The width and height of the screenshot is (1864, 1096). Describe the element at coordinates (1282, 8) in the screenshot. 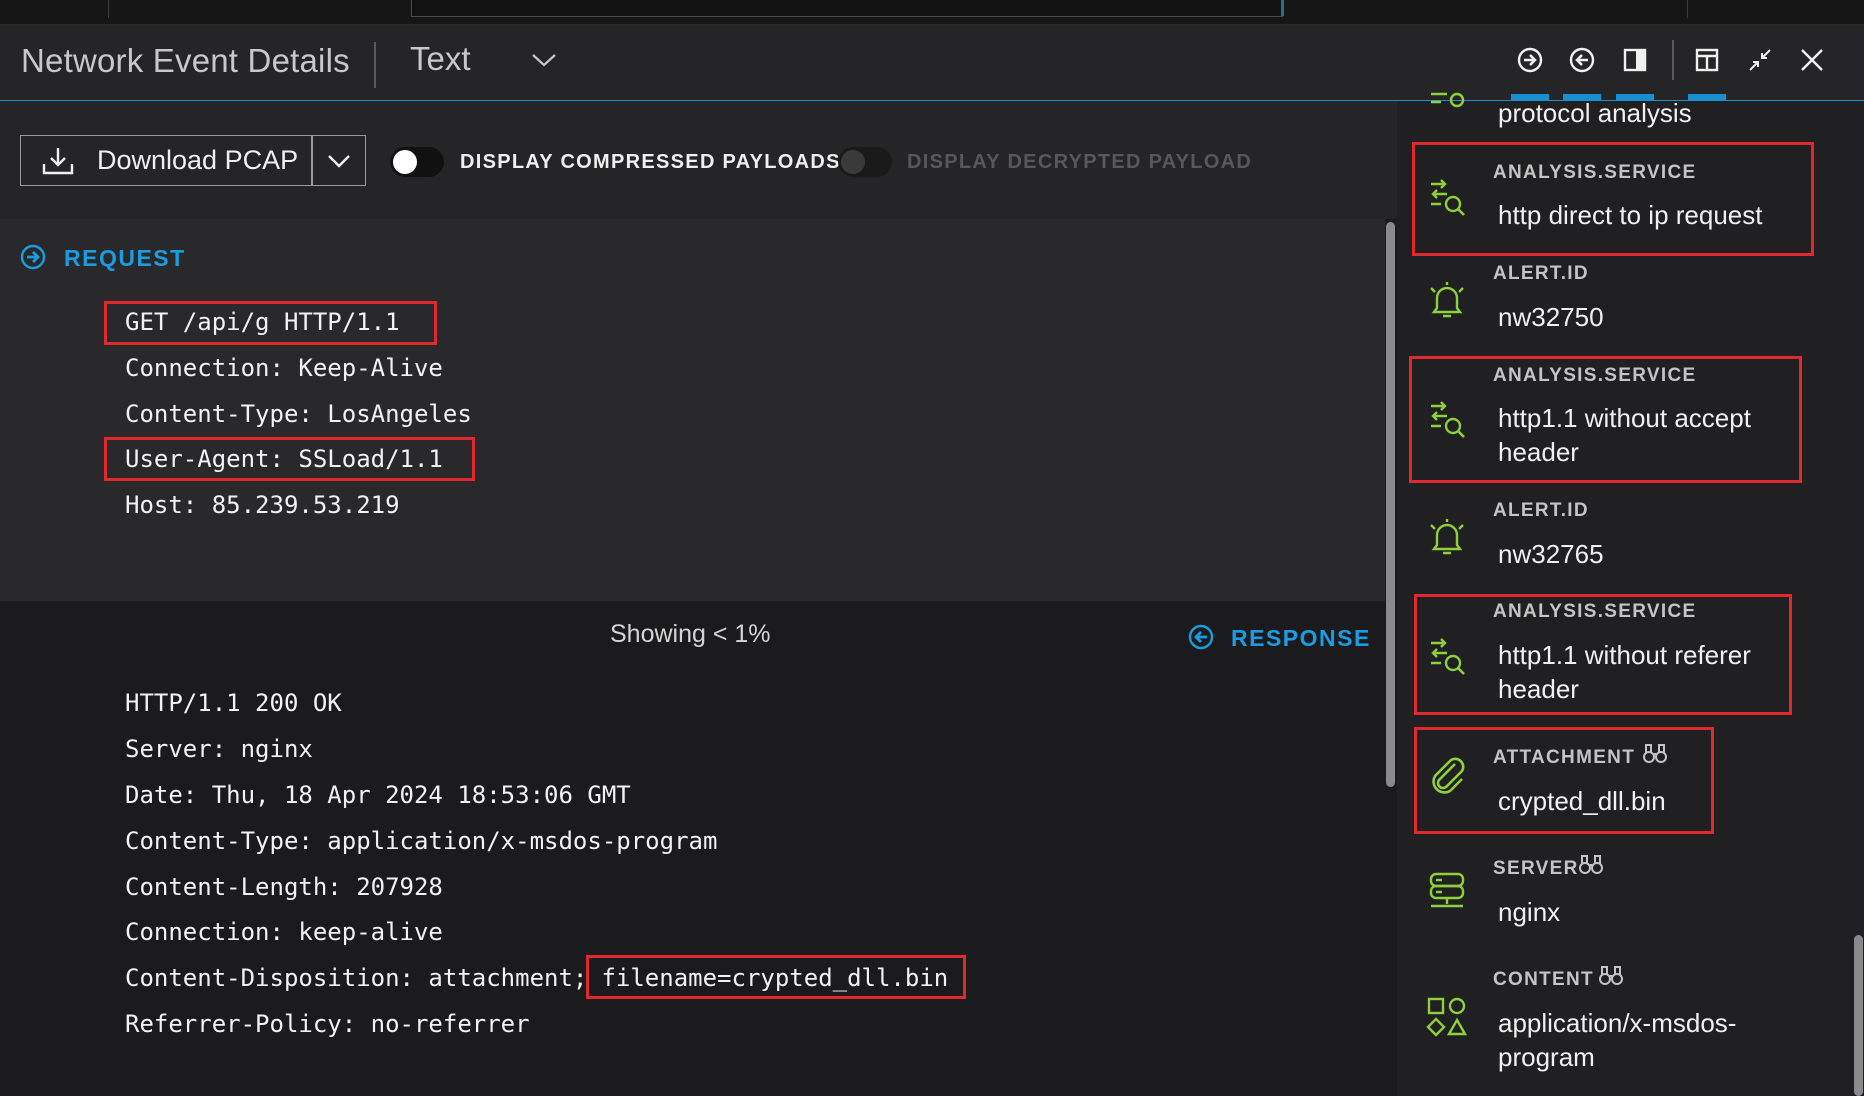

I see `top-accent-edge` at that location.